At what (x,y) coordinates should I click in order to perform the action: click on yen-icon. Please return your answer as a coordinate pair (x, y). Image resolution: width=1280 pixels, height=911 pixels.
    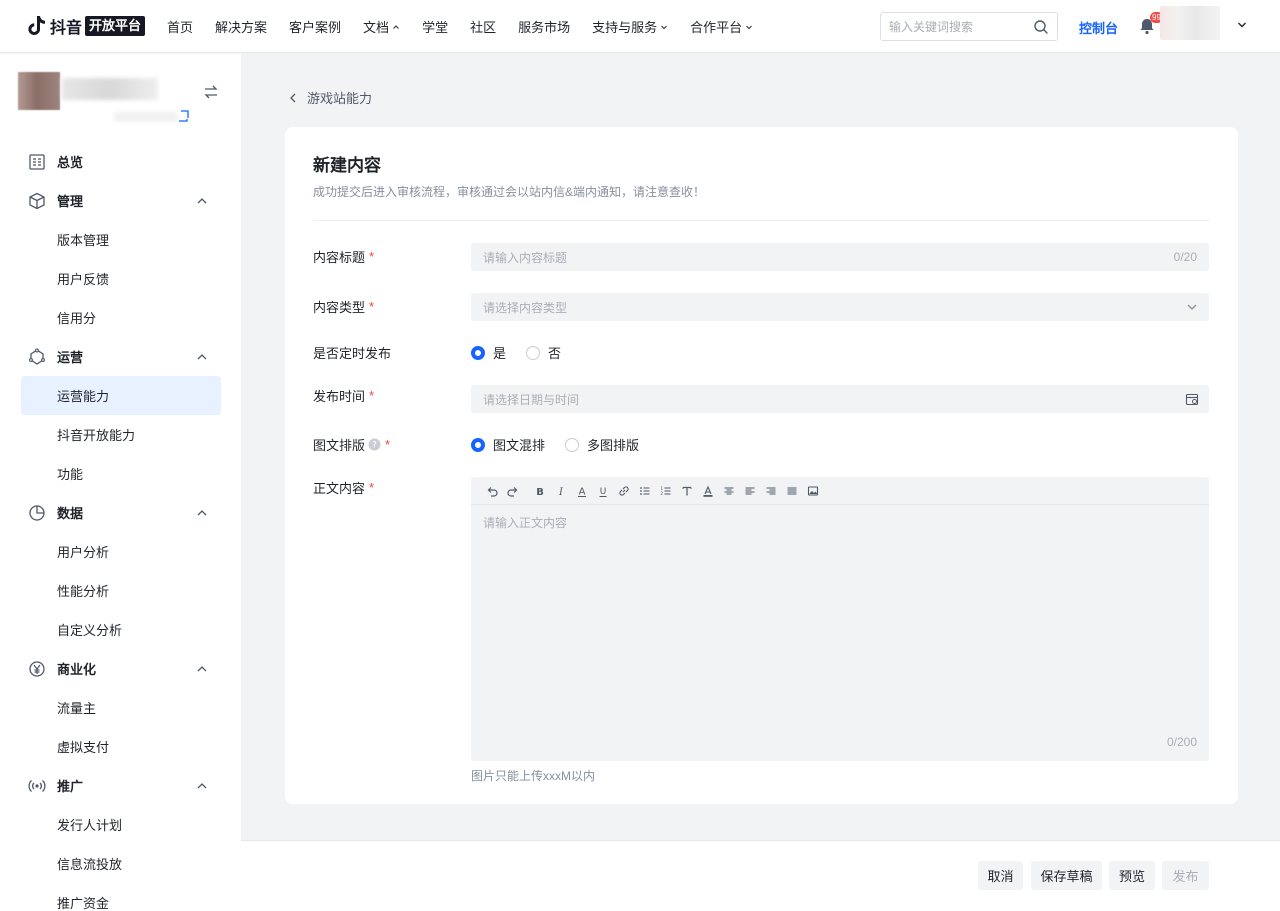
    Looking at the image, I should click on (37, 668).